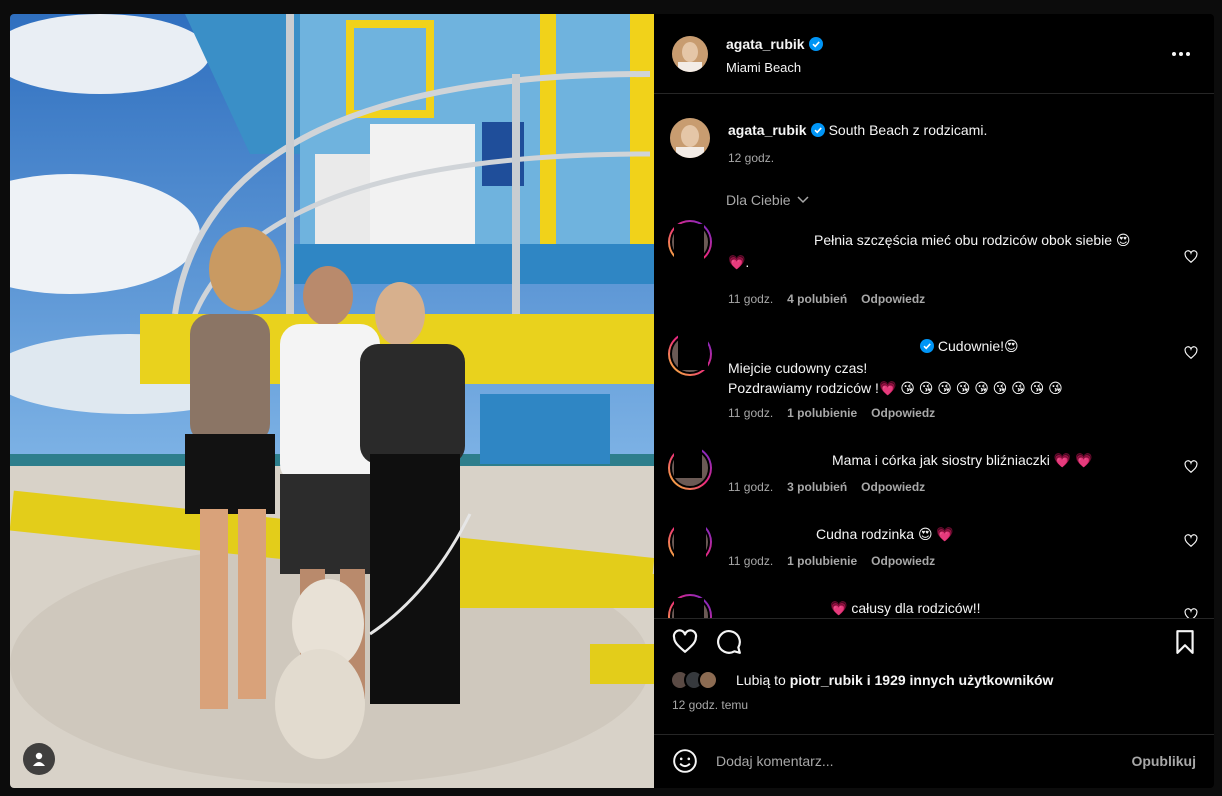  What do you see at coordinates (1185, 642) in the screenshot?
I see `bookmark-icon` at bounding box center [1185, 642].